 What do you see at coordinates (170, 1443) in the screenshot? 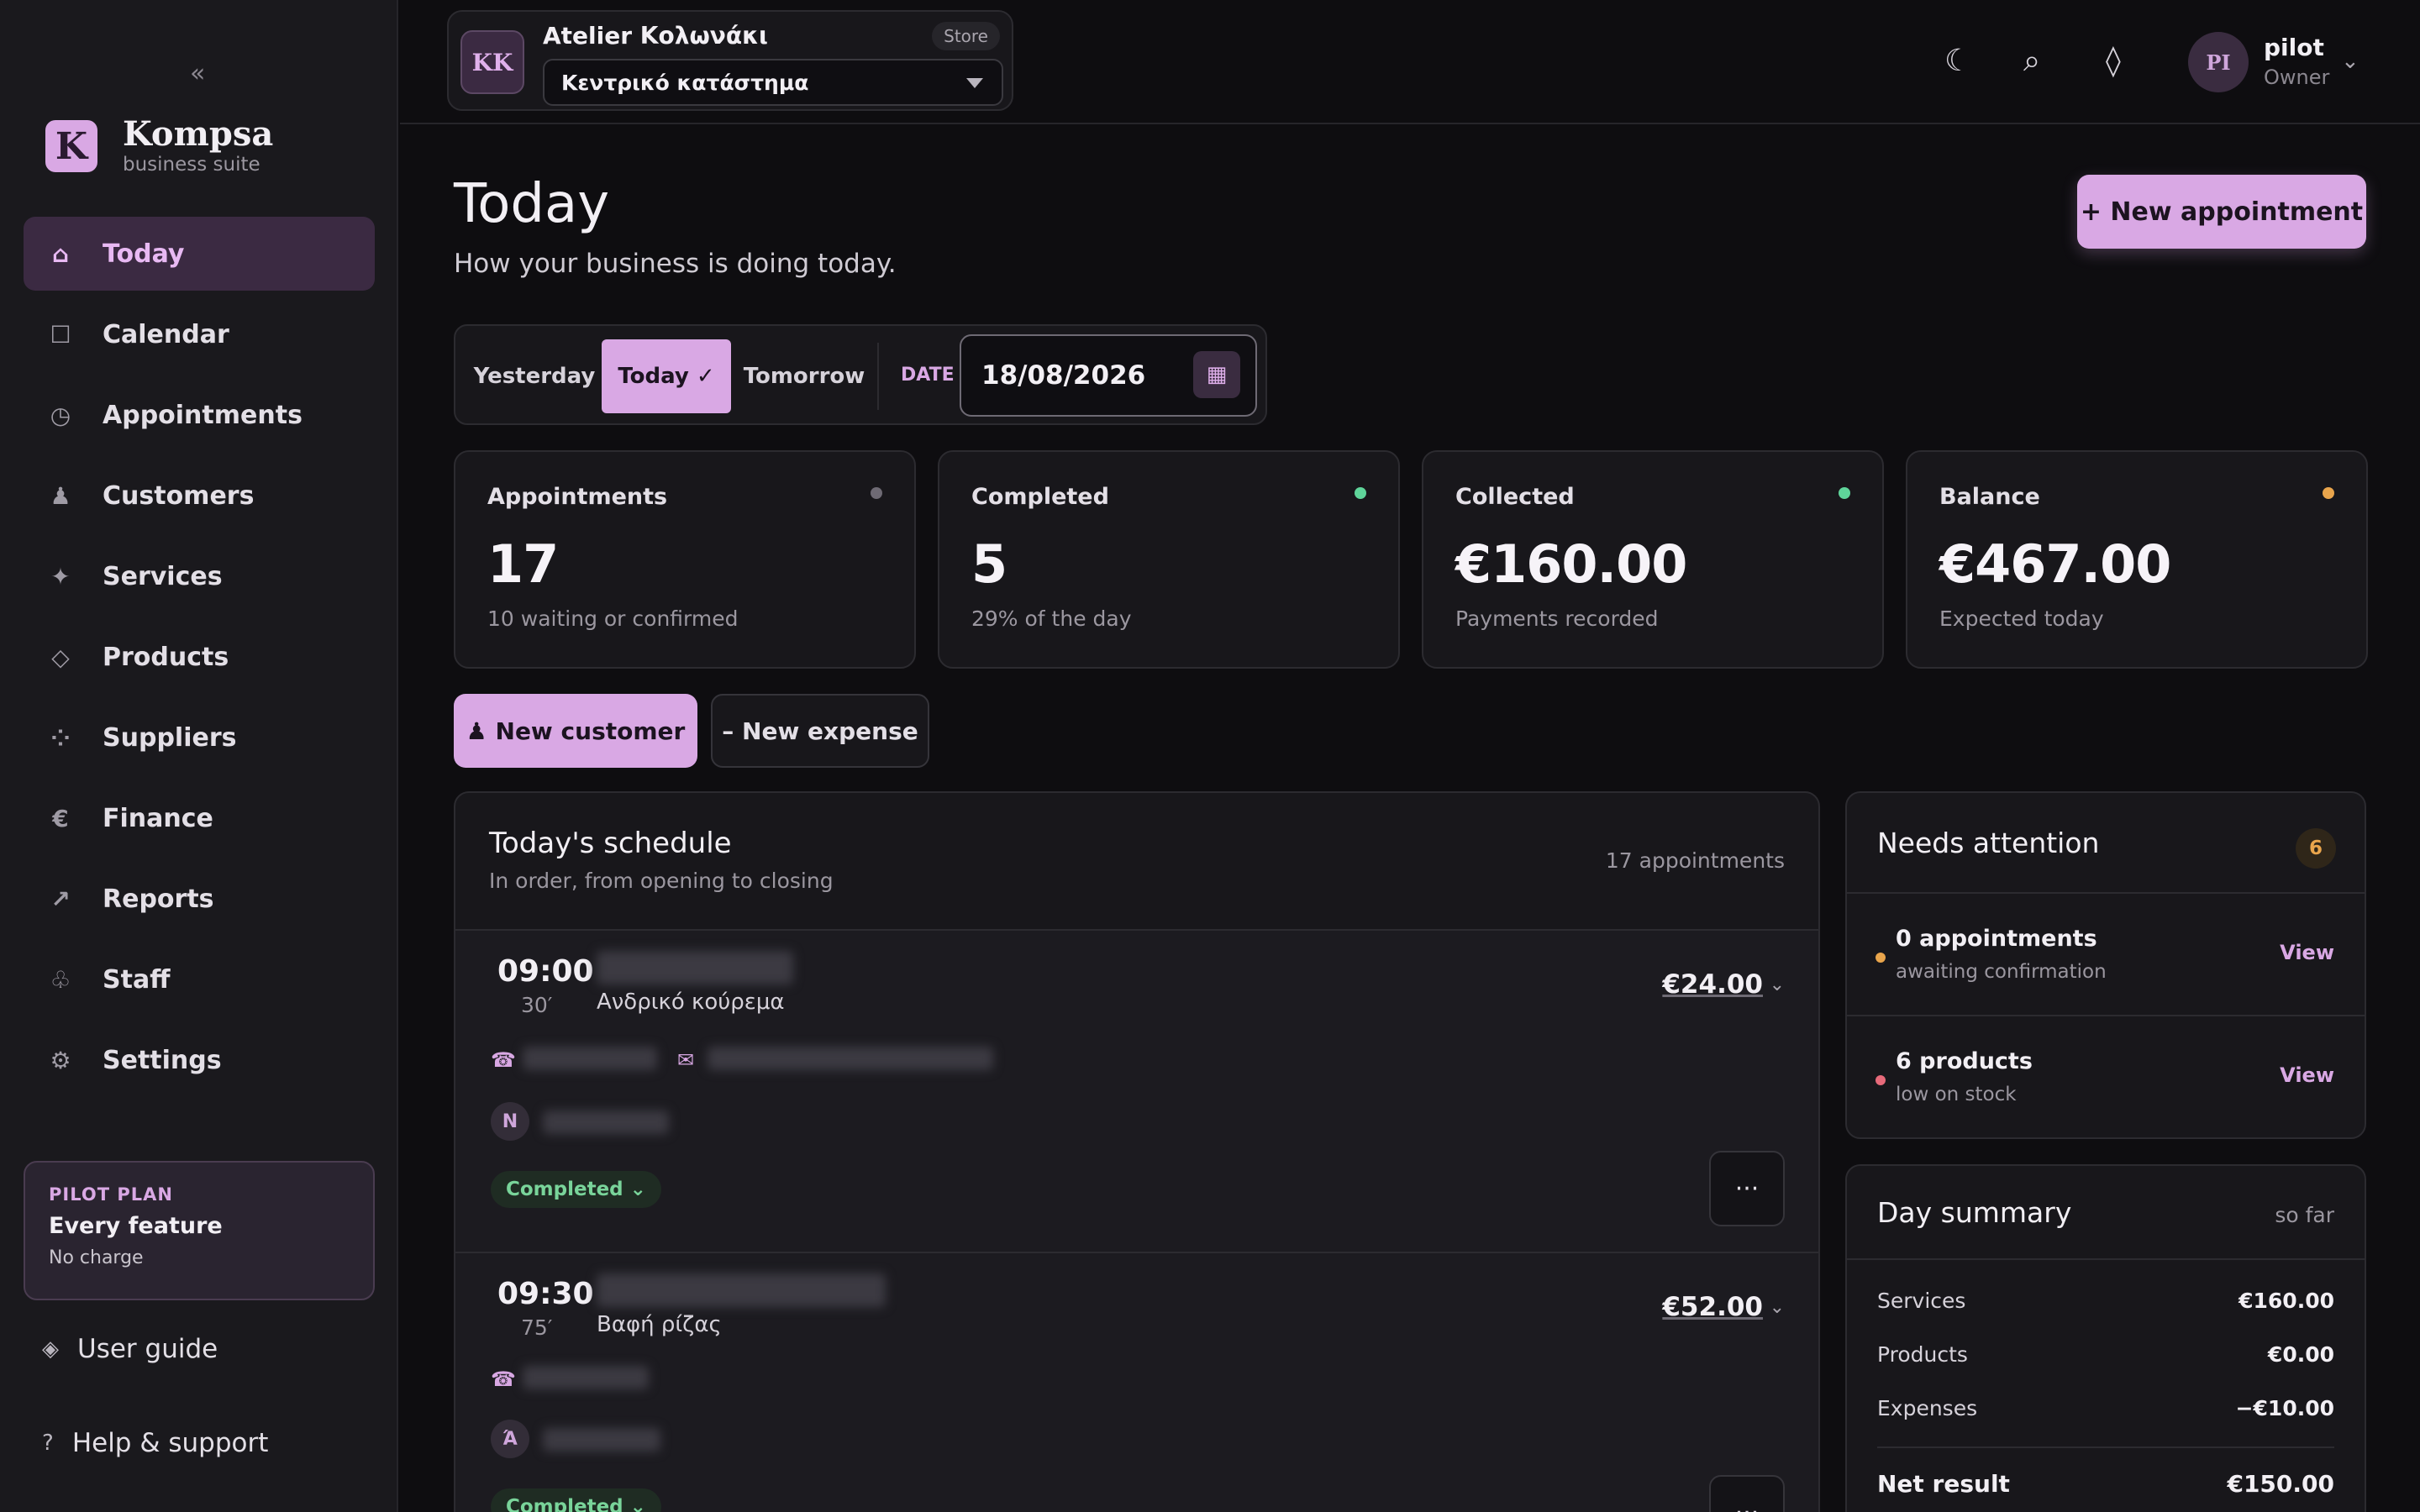
I see `help-support-label: Help & support` at bounding box center [170, 1443].